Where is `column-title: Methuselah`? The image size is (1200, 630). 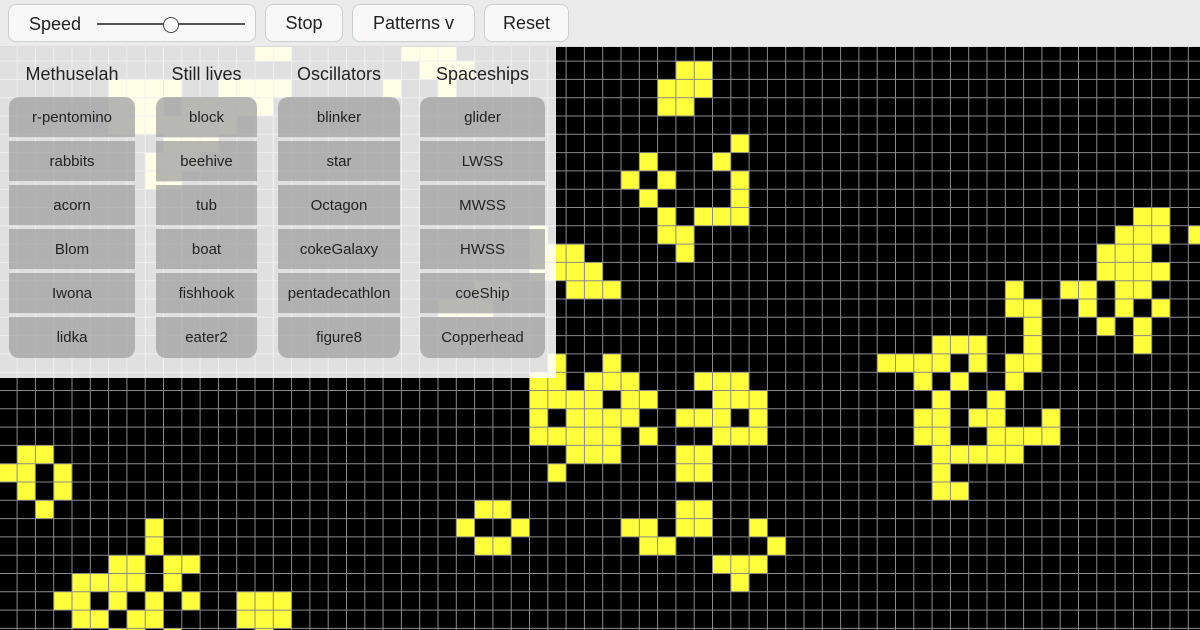 column-title: Methuselah is located at coordinates (72, 74).